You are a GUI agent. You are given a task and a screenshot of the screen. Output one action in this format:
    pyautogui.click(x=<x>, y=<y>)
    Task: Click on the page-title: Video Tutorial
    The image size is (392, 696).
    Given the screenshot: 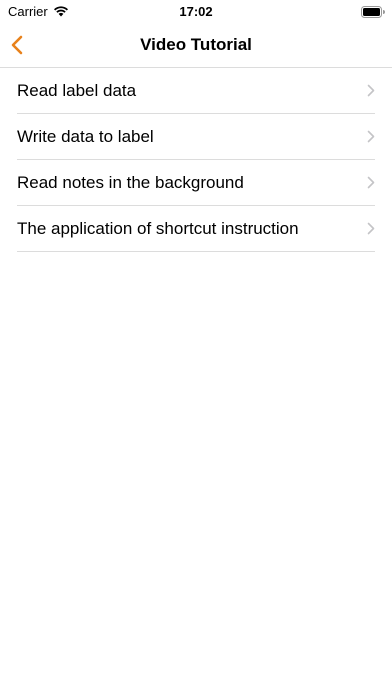 What is the action you would take?
    pyautogui.click(x=196, y=44)
    